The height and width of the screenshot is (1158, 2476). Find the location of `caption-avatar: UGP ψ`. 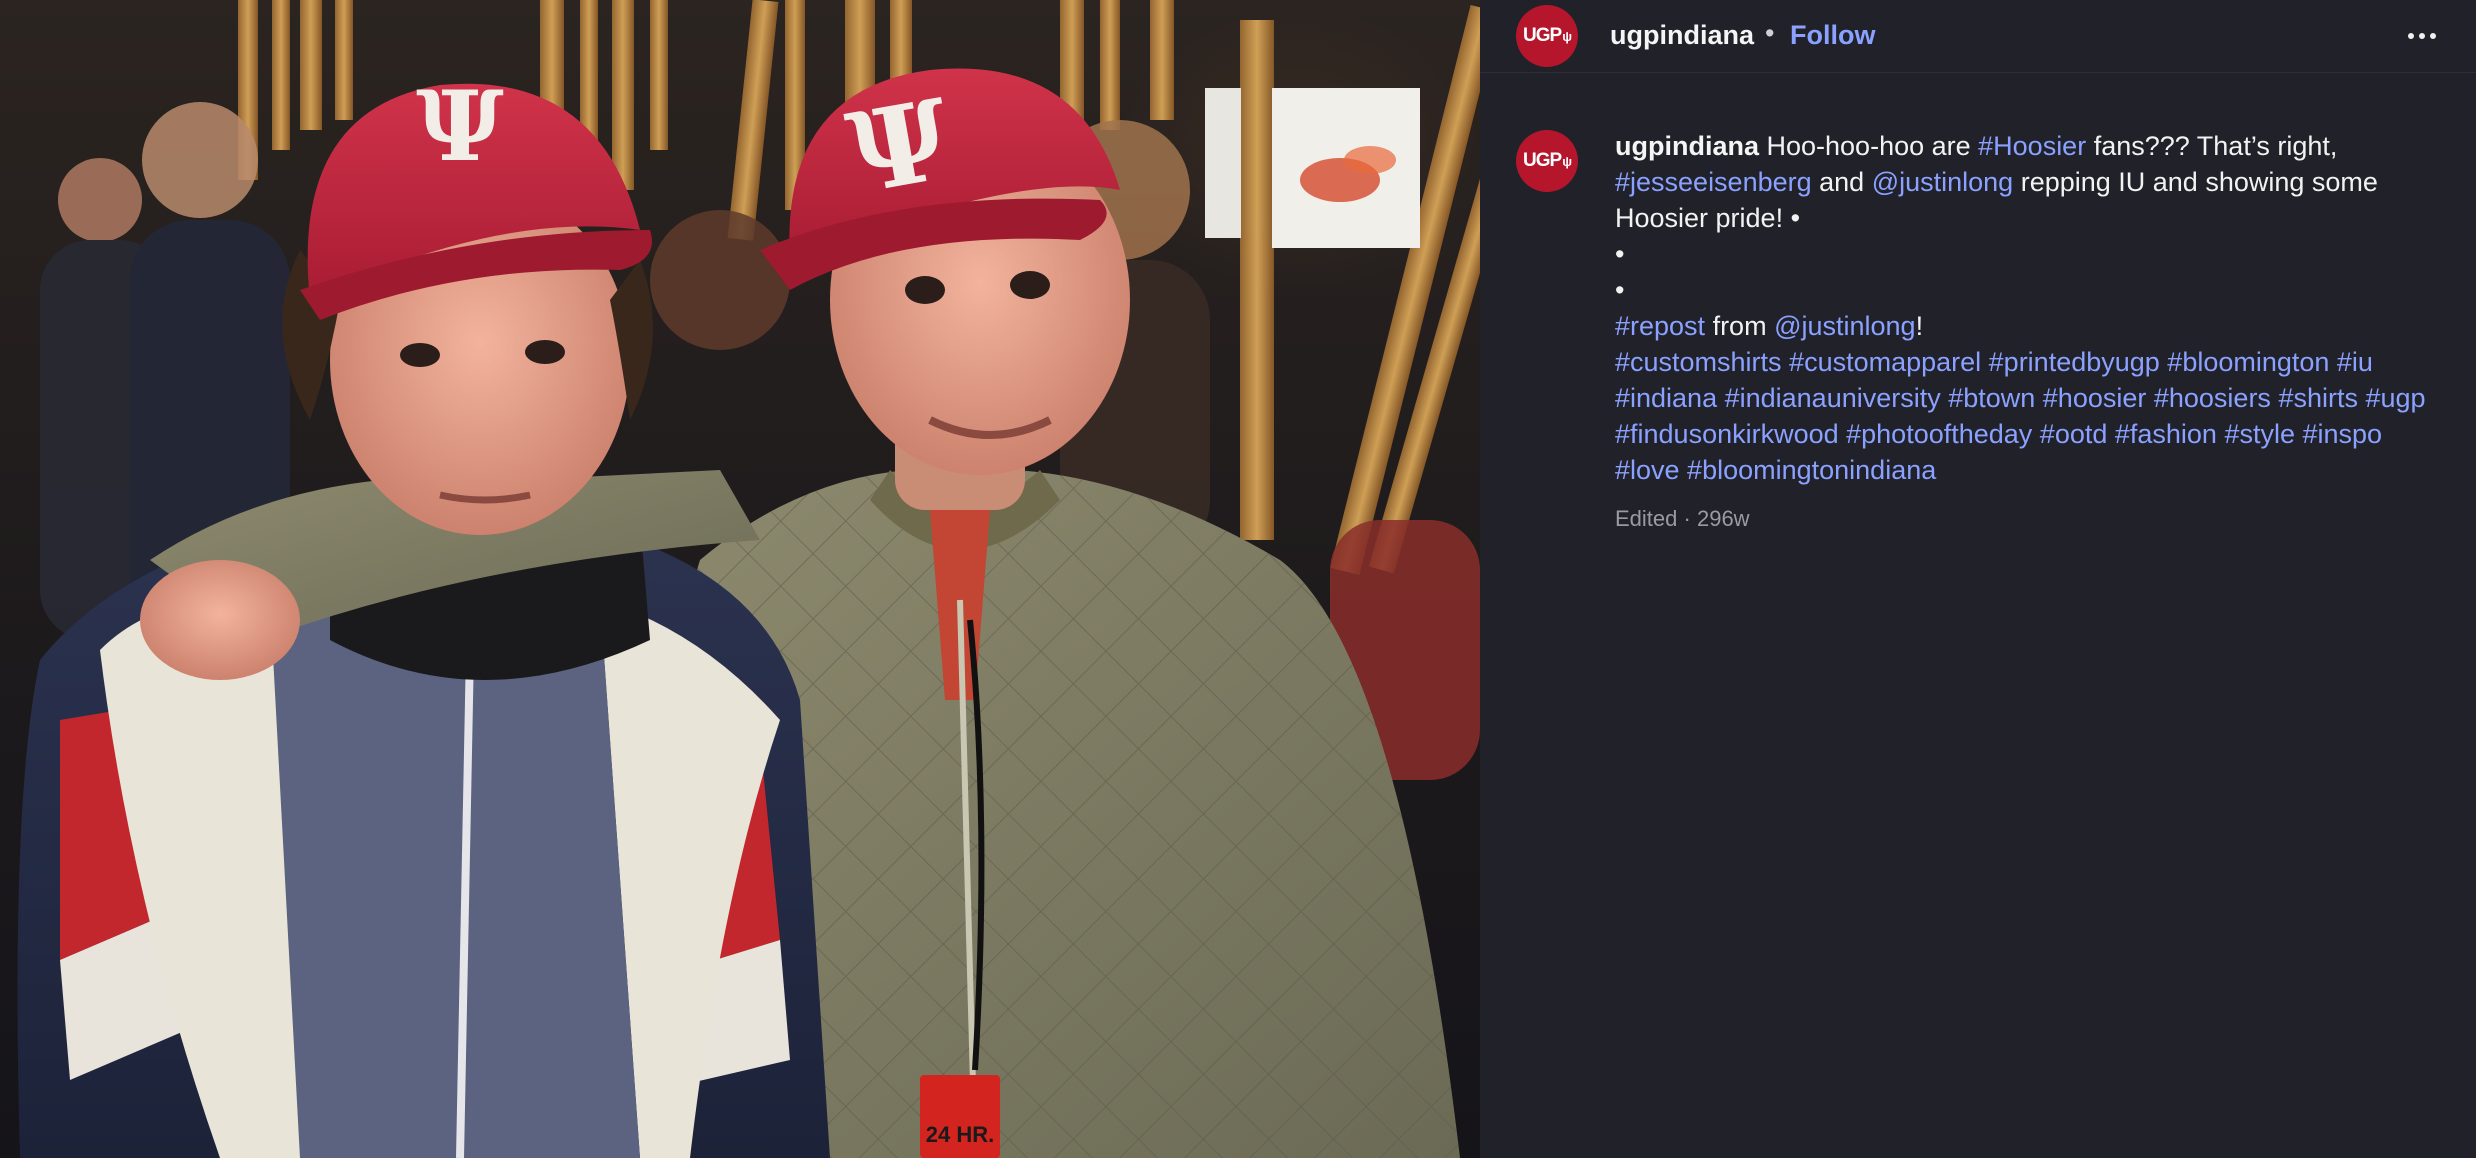

caption-avatar: UGP ψ is located at coordinates (1547, 161).